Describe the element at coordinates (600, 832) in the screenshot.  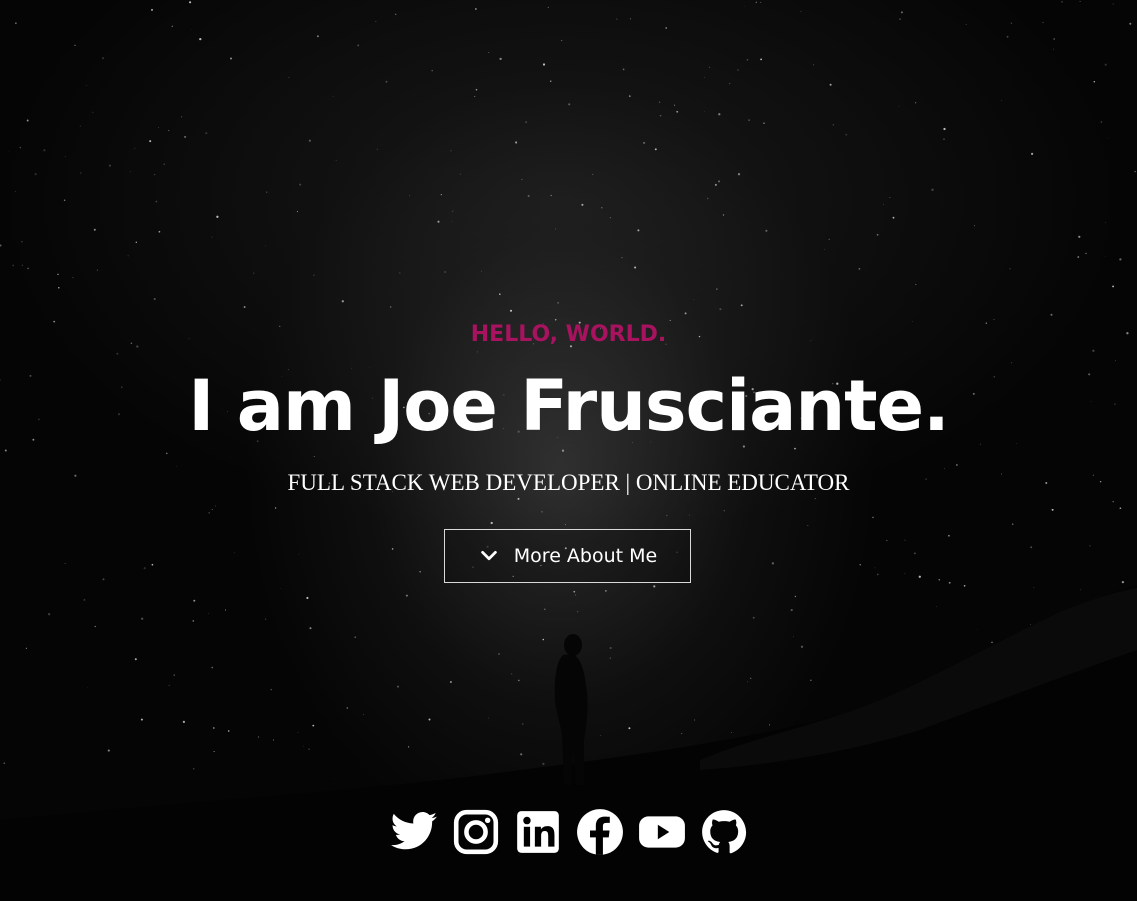
I see `facebook-icon` at that location.